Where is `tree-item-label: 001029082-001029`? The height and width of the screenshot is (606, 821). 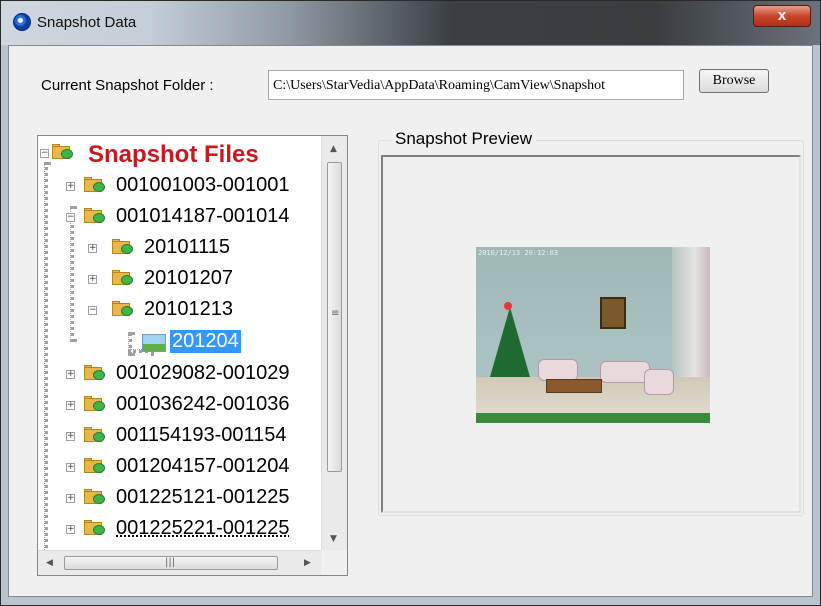
tree-item-label: 001029082-001029 is located at coordinates (203, 373).